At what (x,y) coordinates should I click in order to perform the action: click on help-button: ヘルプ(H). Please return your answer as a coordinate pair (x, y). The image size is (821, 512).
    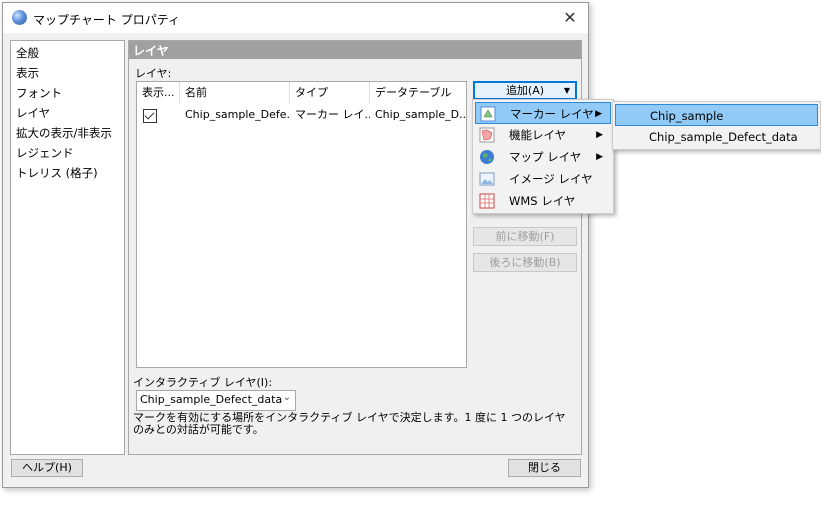
    Looking at the image, I should click on (47, 468).